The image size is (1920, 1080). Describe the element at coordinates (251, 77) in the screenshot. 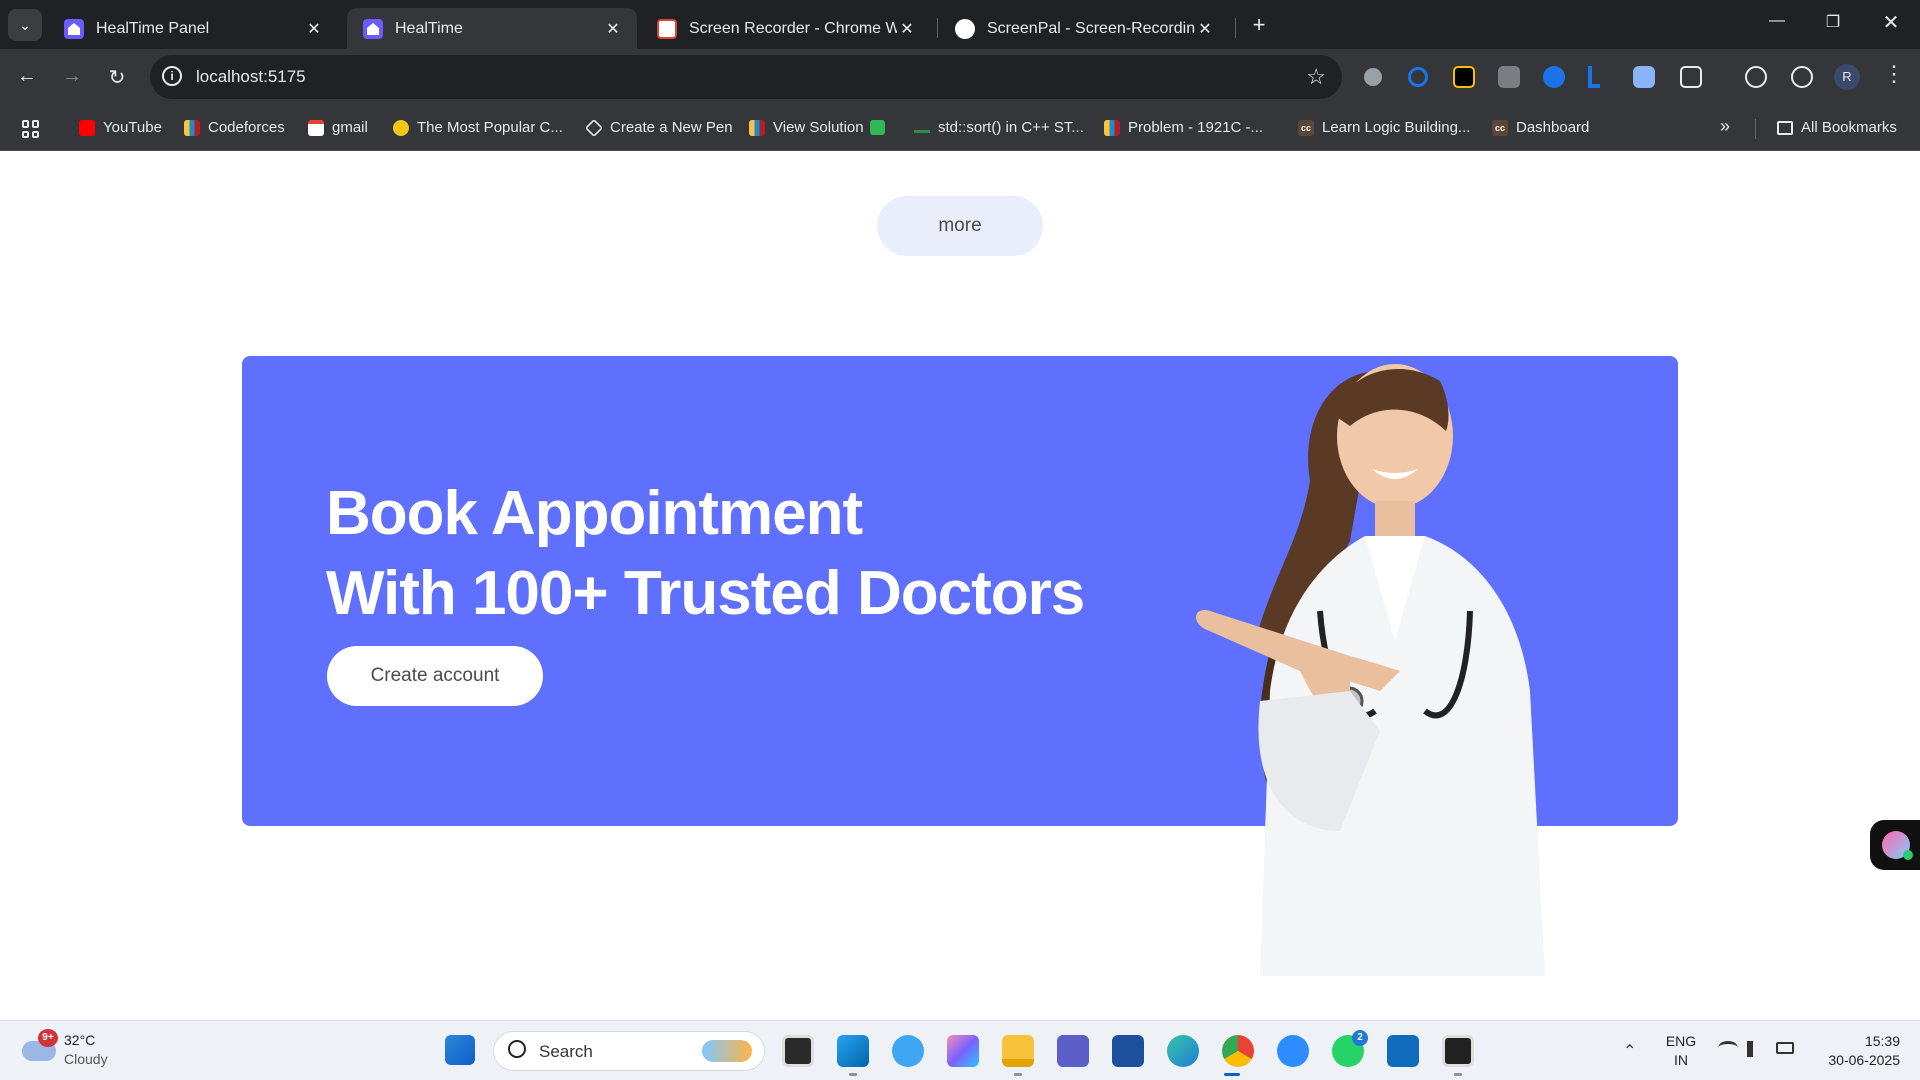

I see `url-text: localhost:5175` at that location.